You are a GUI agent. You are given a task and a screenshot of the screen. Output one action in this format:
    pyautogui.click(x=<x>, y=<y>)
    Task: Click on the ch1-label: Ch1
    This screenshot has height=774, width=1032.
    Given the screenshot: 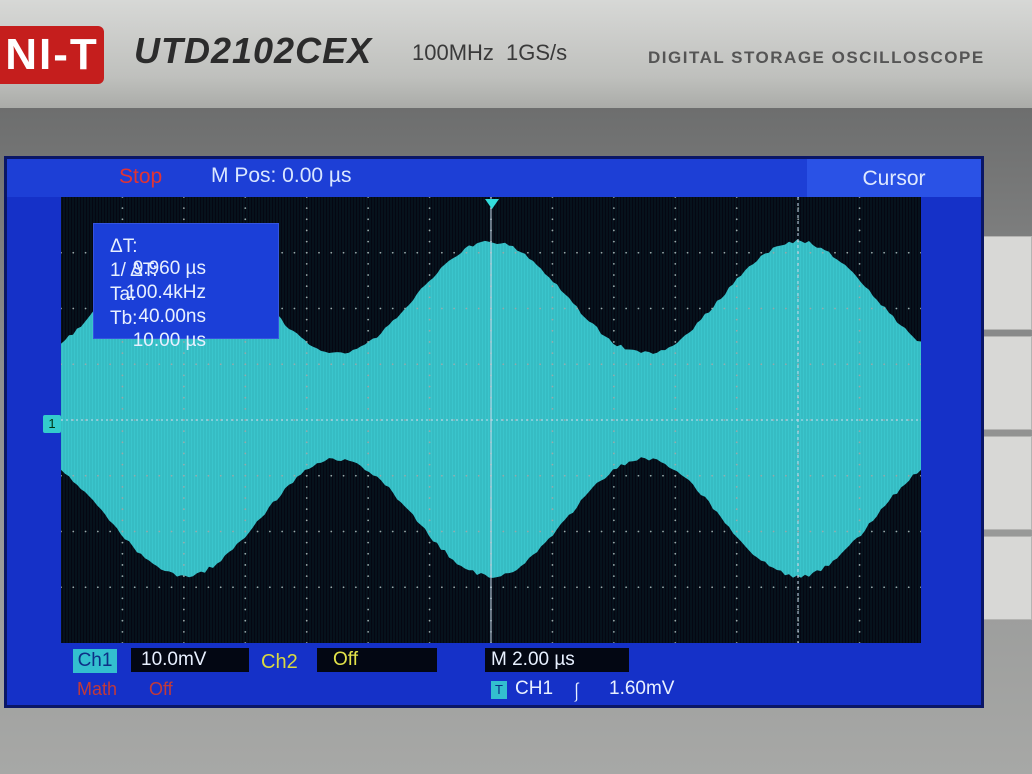 What is the action you would take?
    pyautogui.click(x=95, y=661)
    